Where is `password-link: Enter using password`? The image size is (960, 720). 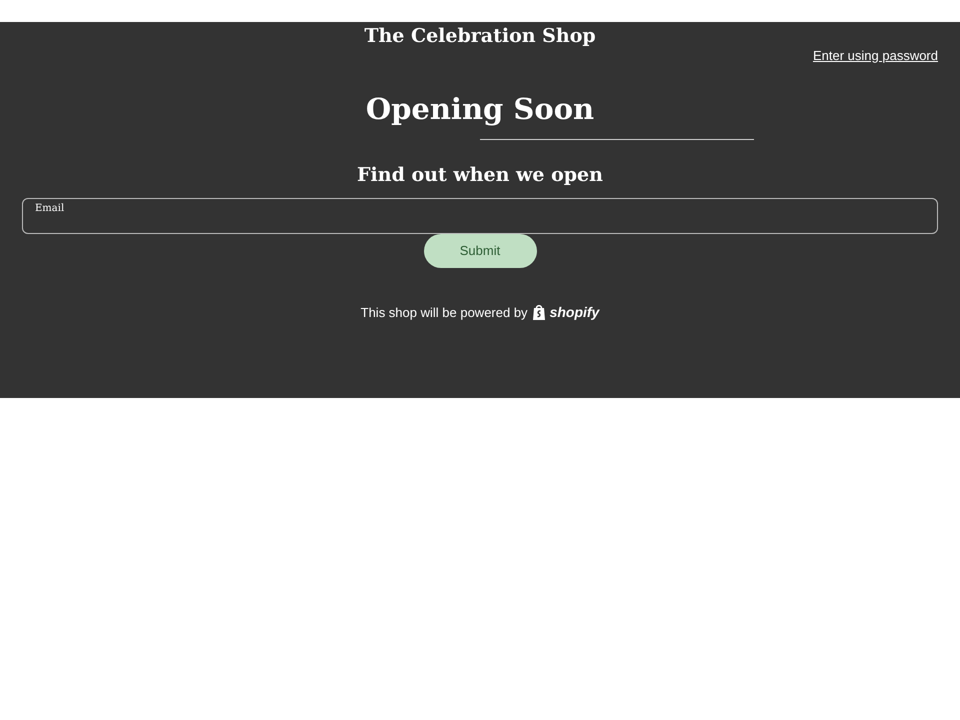 password-link: Enter using password is located at coordinates (875, 56).